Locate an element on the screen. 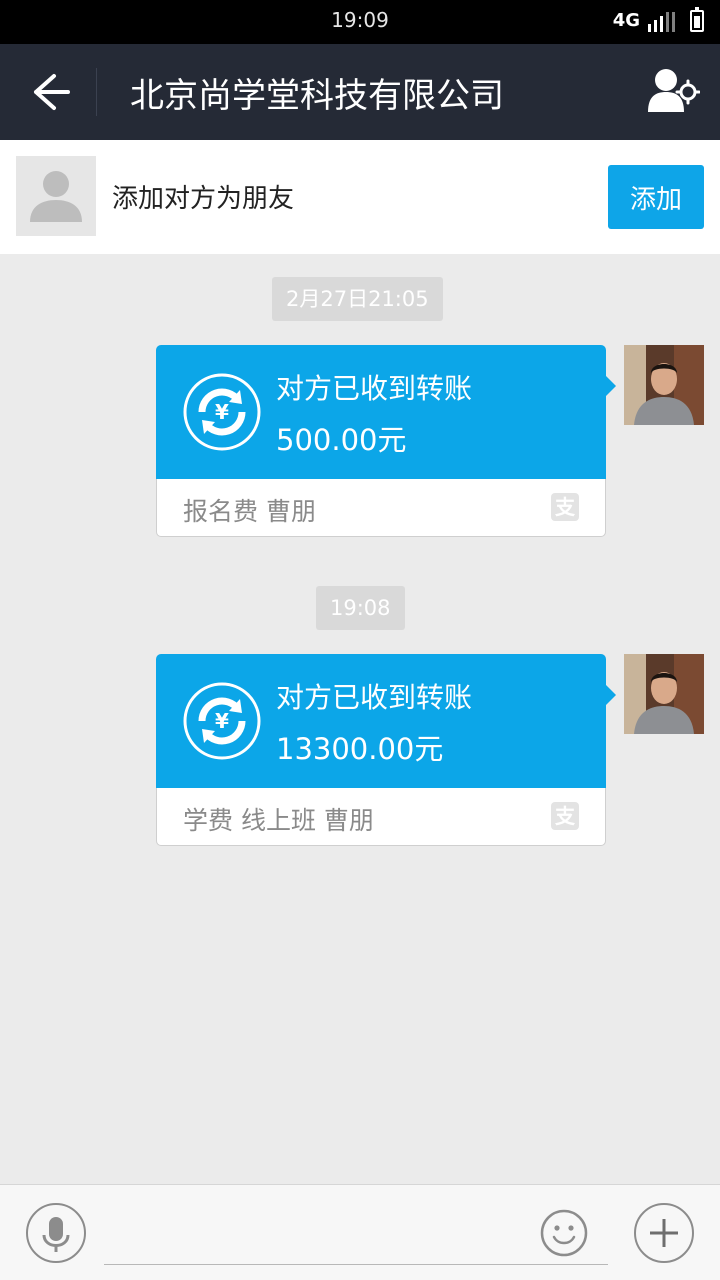  voice-input-button is located at coordinates (56, 1233).